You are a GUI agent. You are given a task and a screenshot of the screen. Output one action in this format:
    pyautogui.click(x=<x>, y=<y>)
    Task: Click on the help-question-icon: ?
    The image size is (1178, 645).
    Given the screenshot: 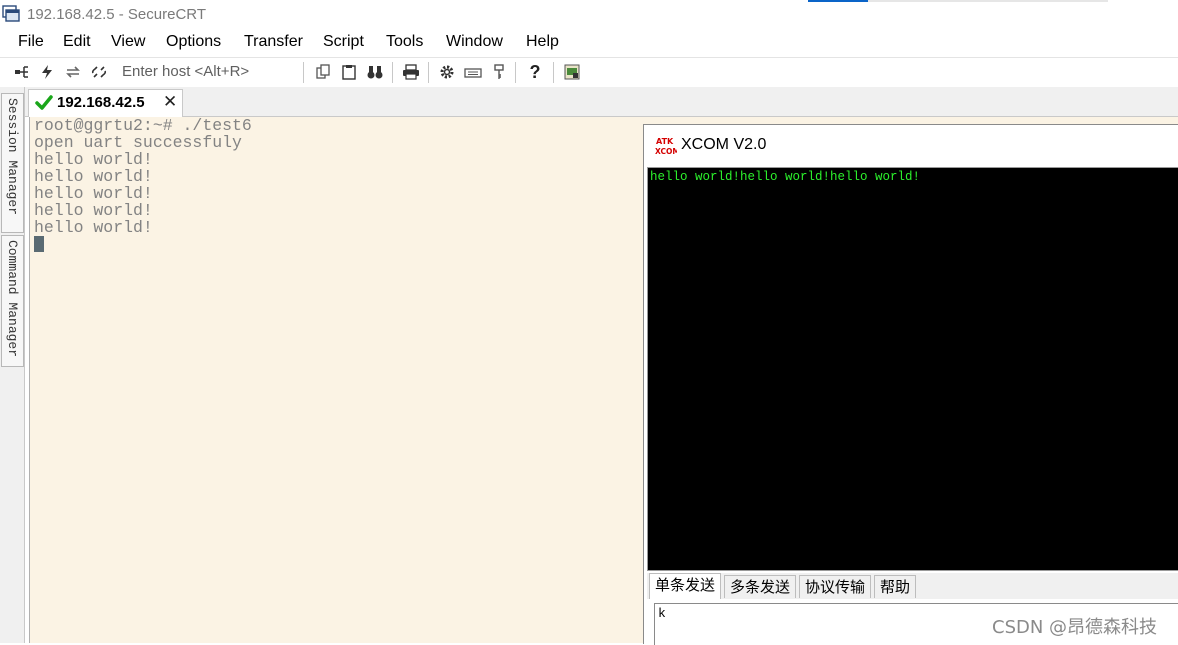 What is the action you would take?
    pyautogui.click(x=535, y=72)
    